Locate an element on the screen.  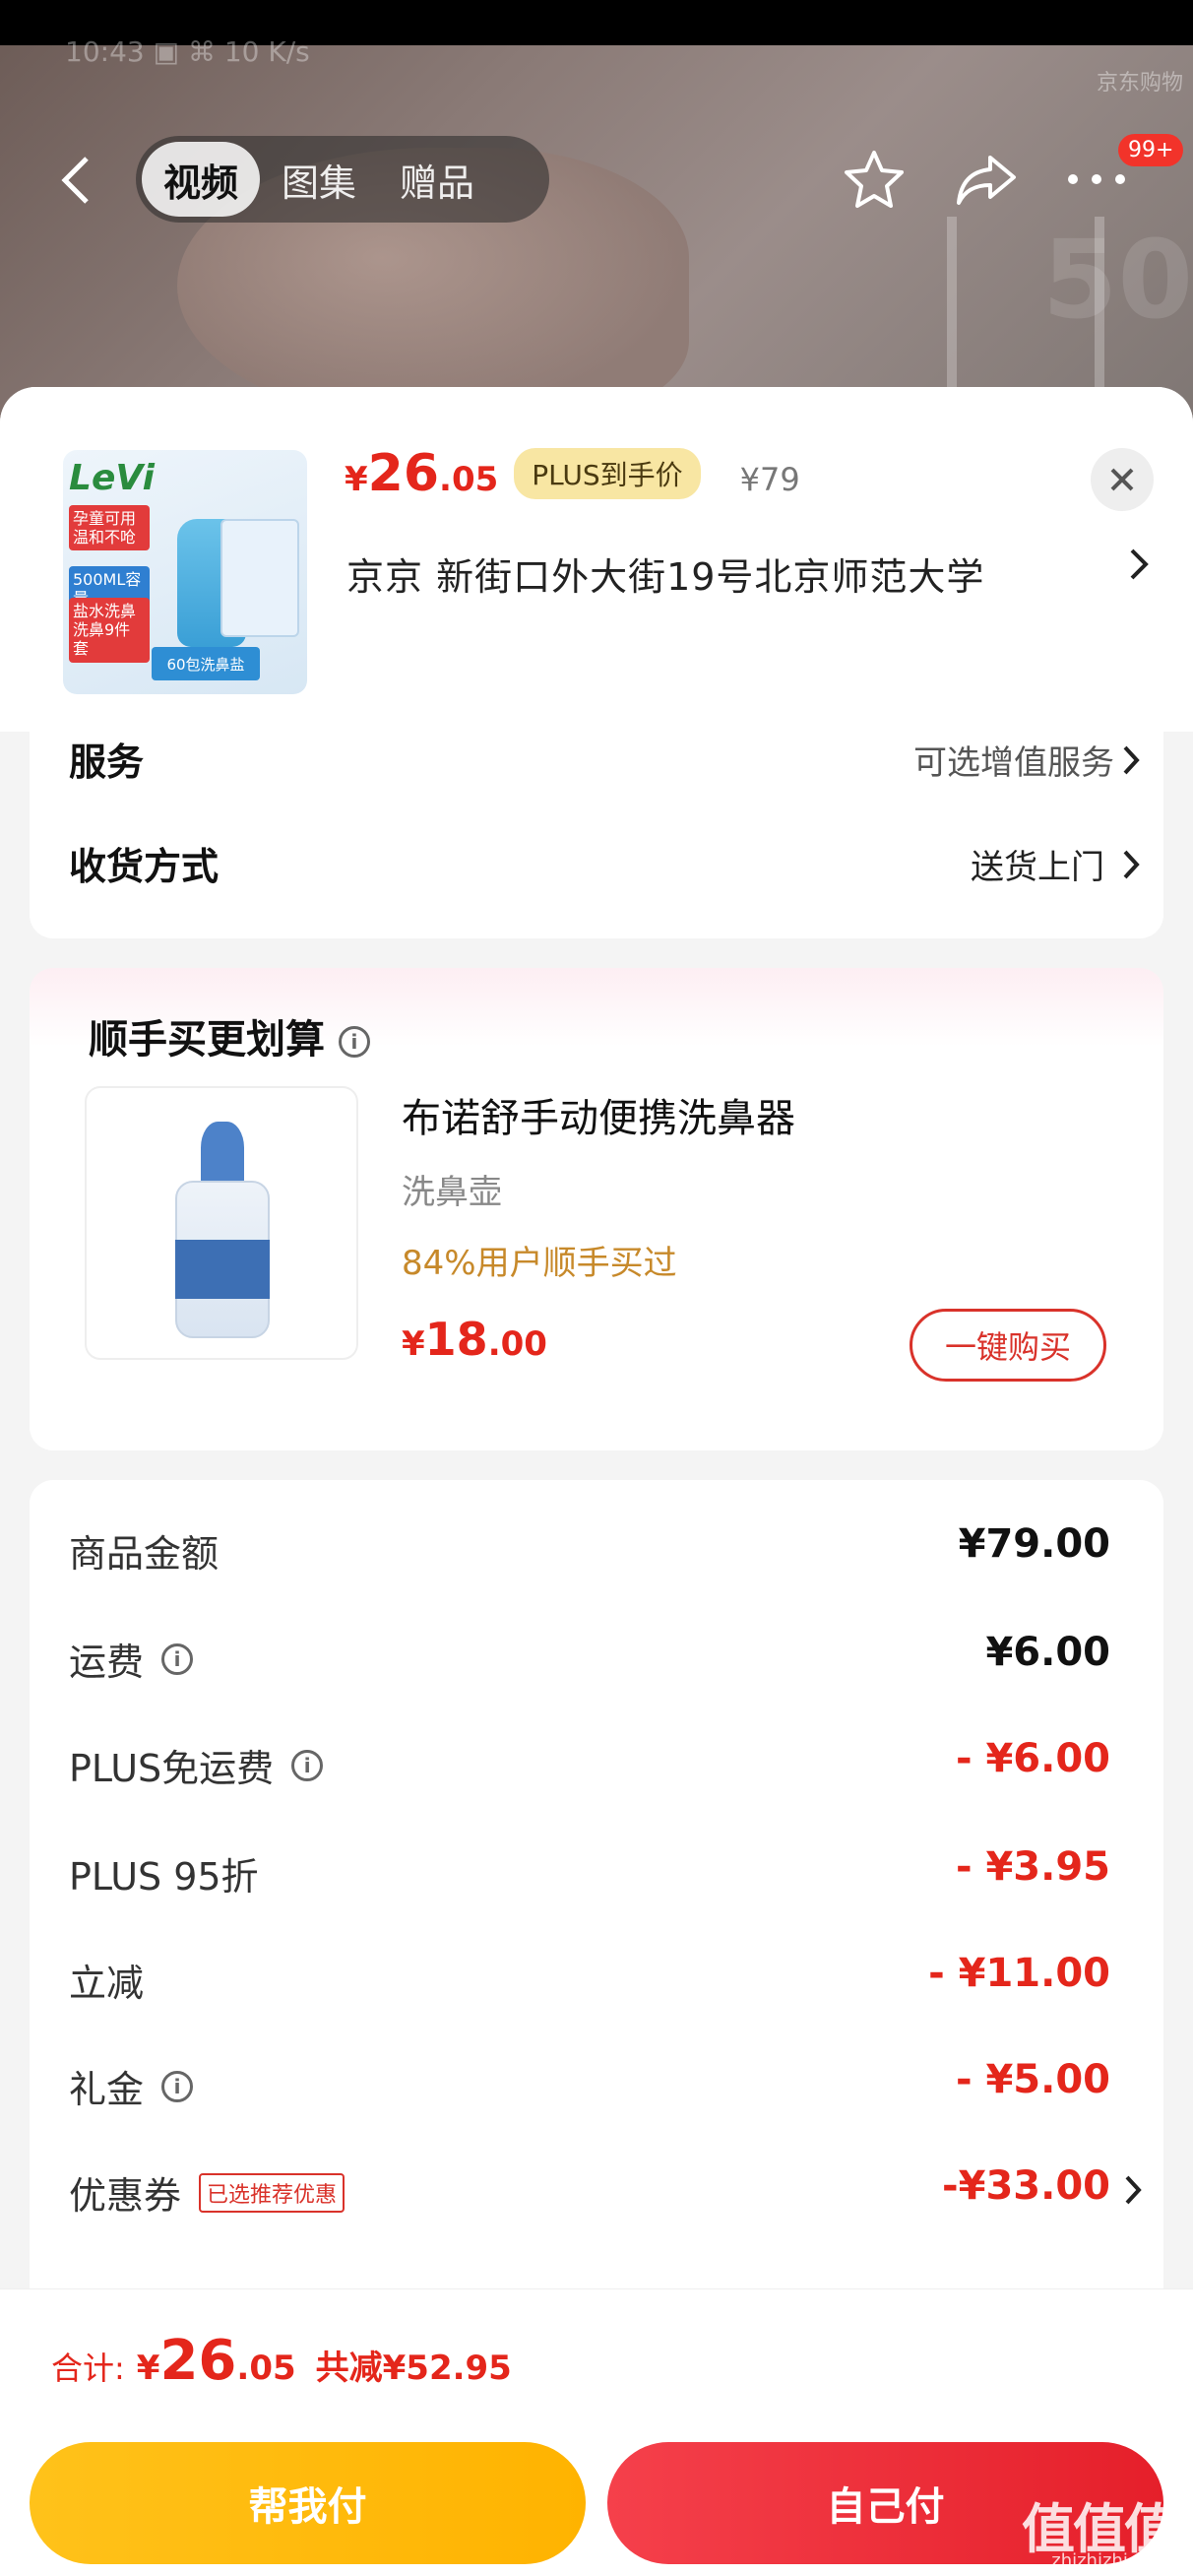
price-integer: 26 is located at coordinates (403, 473).